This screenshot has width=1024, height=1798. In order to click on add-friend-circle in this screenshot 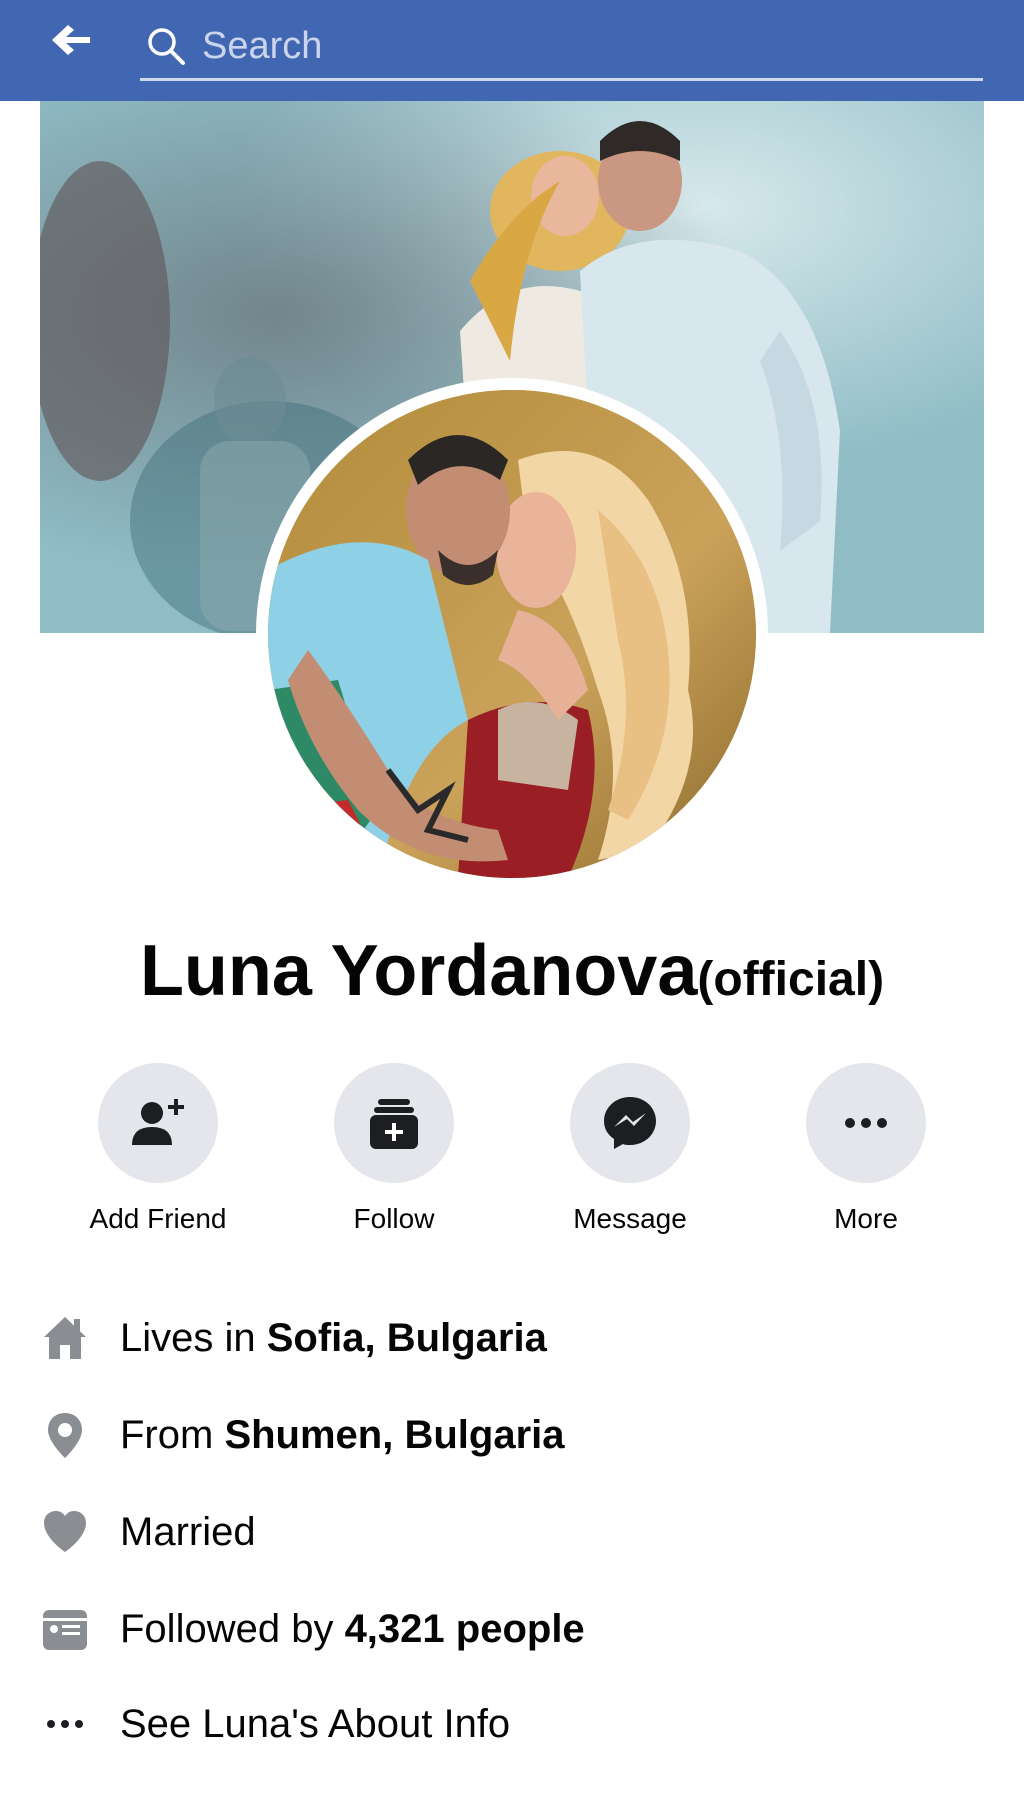, I will do `click(158, 1123)`.